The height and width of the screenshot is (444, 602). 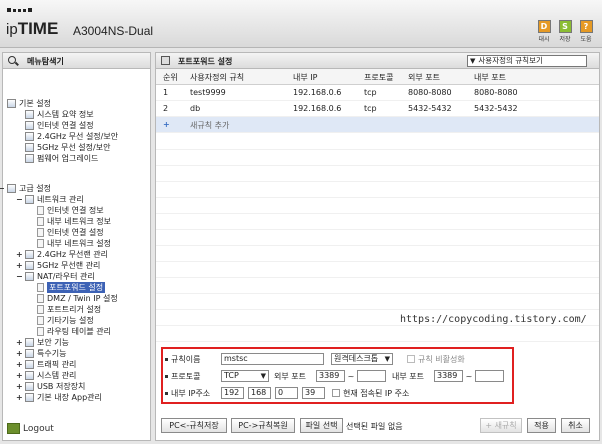 I want to click on pc-save-rules-button: PC<-규칙저장, so click(x=194, y=425).